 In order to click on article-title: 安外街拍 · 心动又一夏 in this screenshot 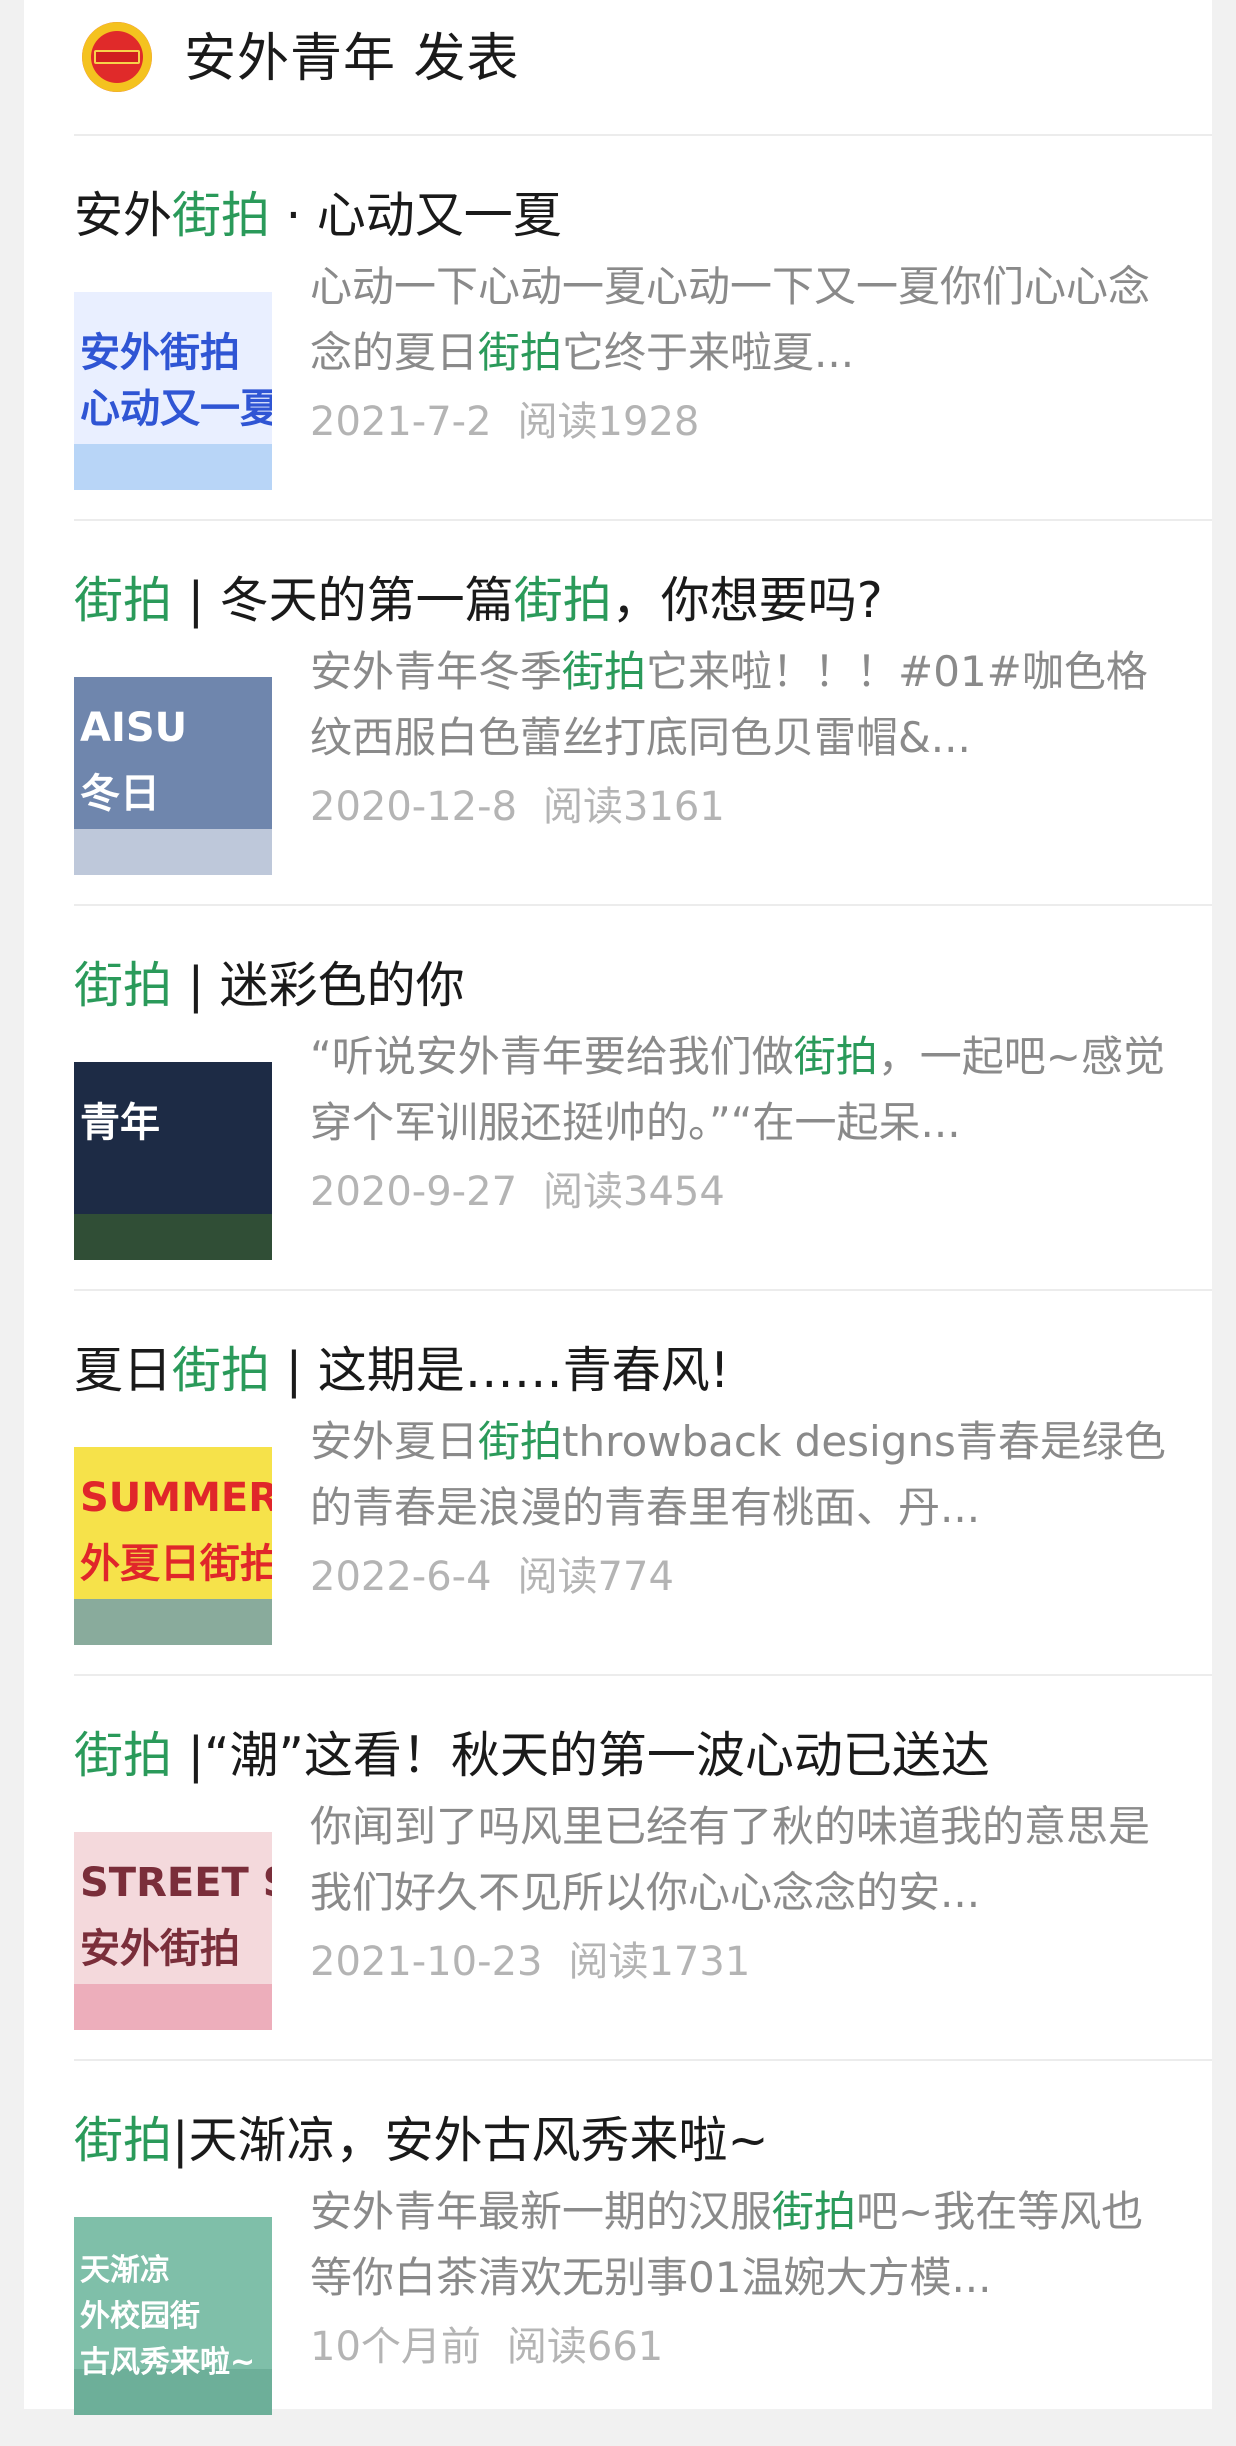, I will do `click(629, 216)`.